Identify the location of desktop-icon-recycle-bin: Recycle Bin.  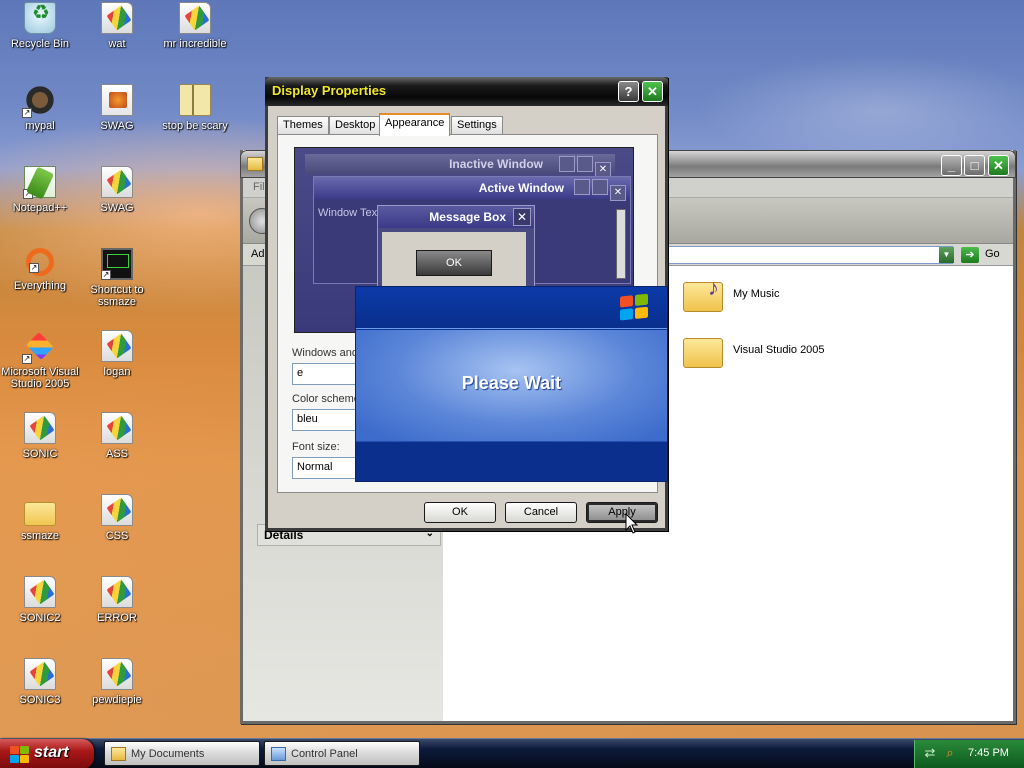
(40, 26).